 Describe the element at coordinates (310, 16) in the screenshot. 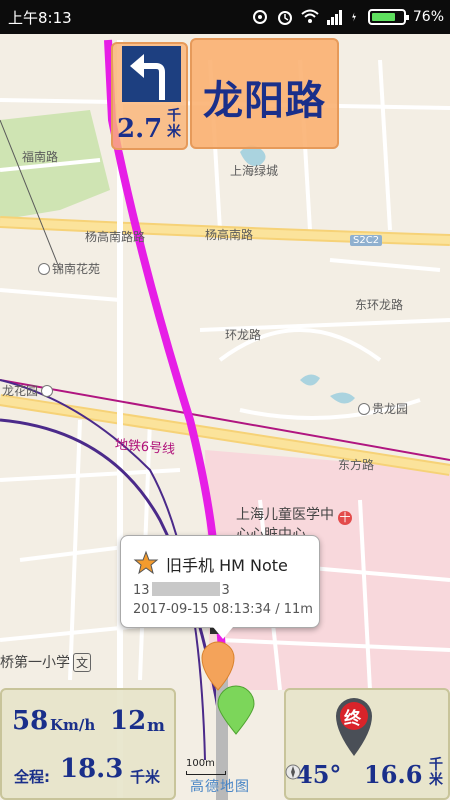

I see `wifi-icon` at that location.